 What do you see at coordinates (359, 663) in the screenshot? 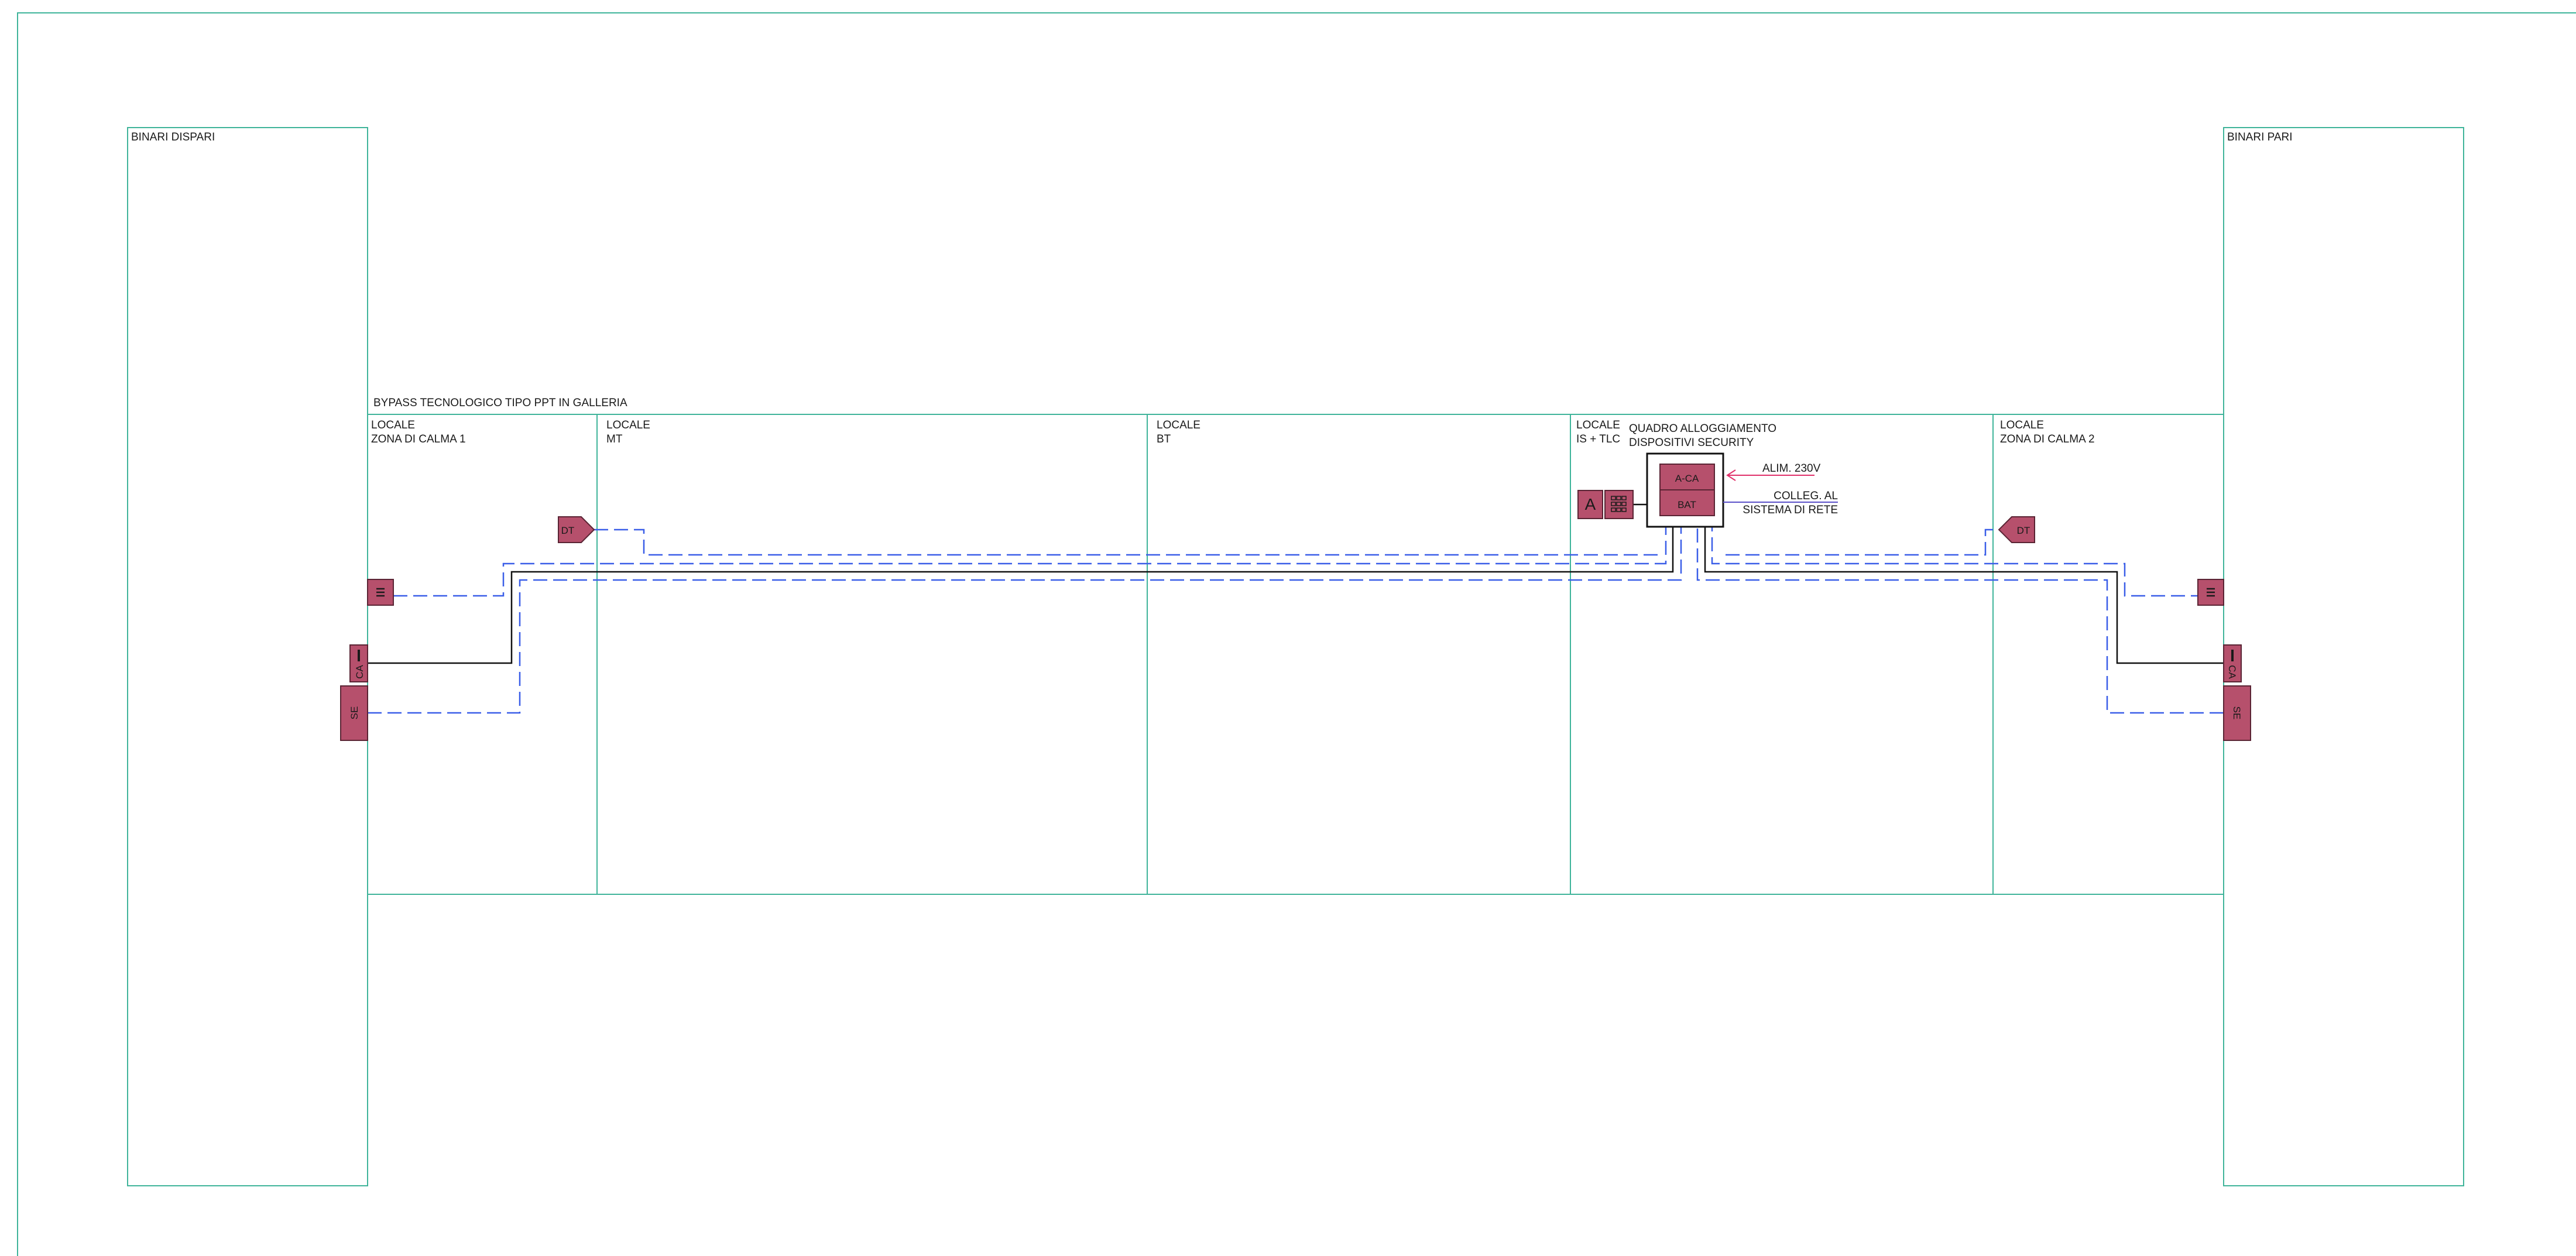
I see `ca-device-left: CA` at bounding box center [359, 663].